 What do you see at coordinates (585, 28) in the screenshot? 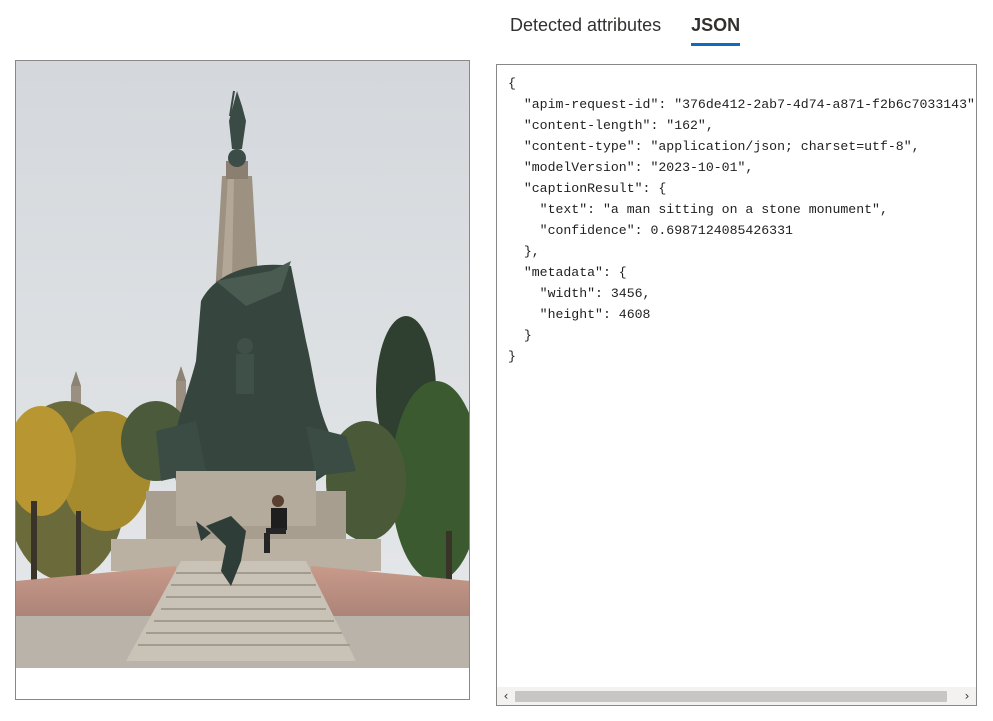
I see `tab-detected-attributes: Detected attributes` at bounding box center [585, 28].